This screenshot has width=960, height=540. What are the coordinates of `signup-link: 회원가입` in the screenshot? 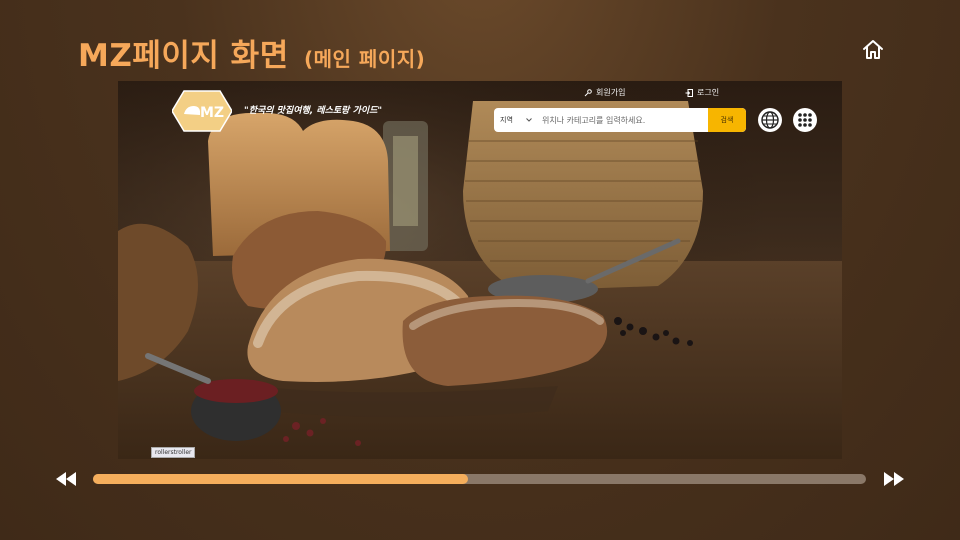 It's located at (604, 92).